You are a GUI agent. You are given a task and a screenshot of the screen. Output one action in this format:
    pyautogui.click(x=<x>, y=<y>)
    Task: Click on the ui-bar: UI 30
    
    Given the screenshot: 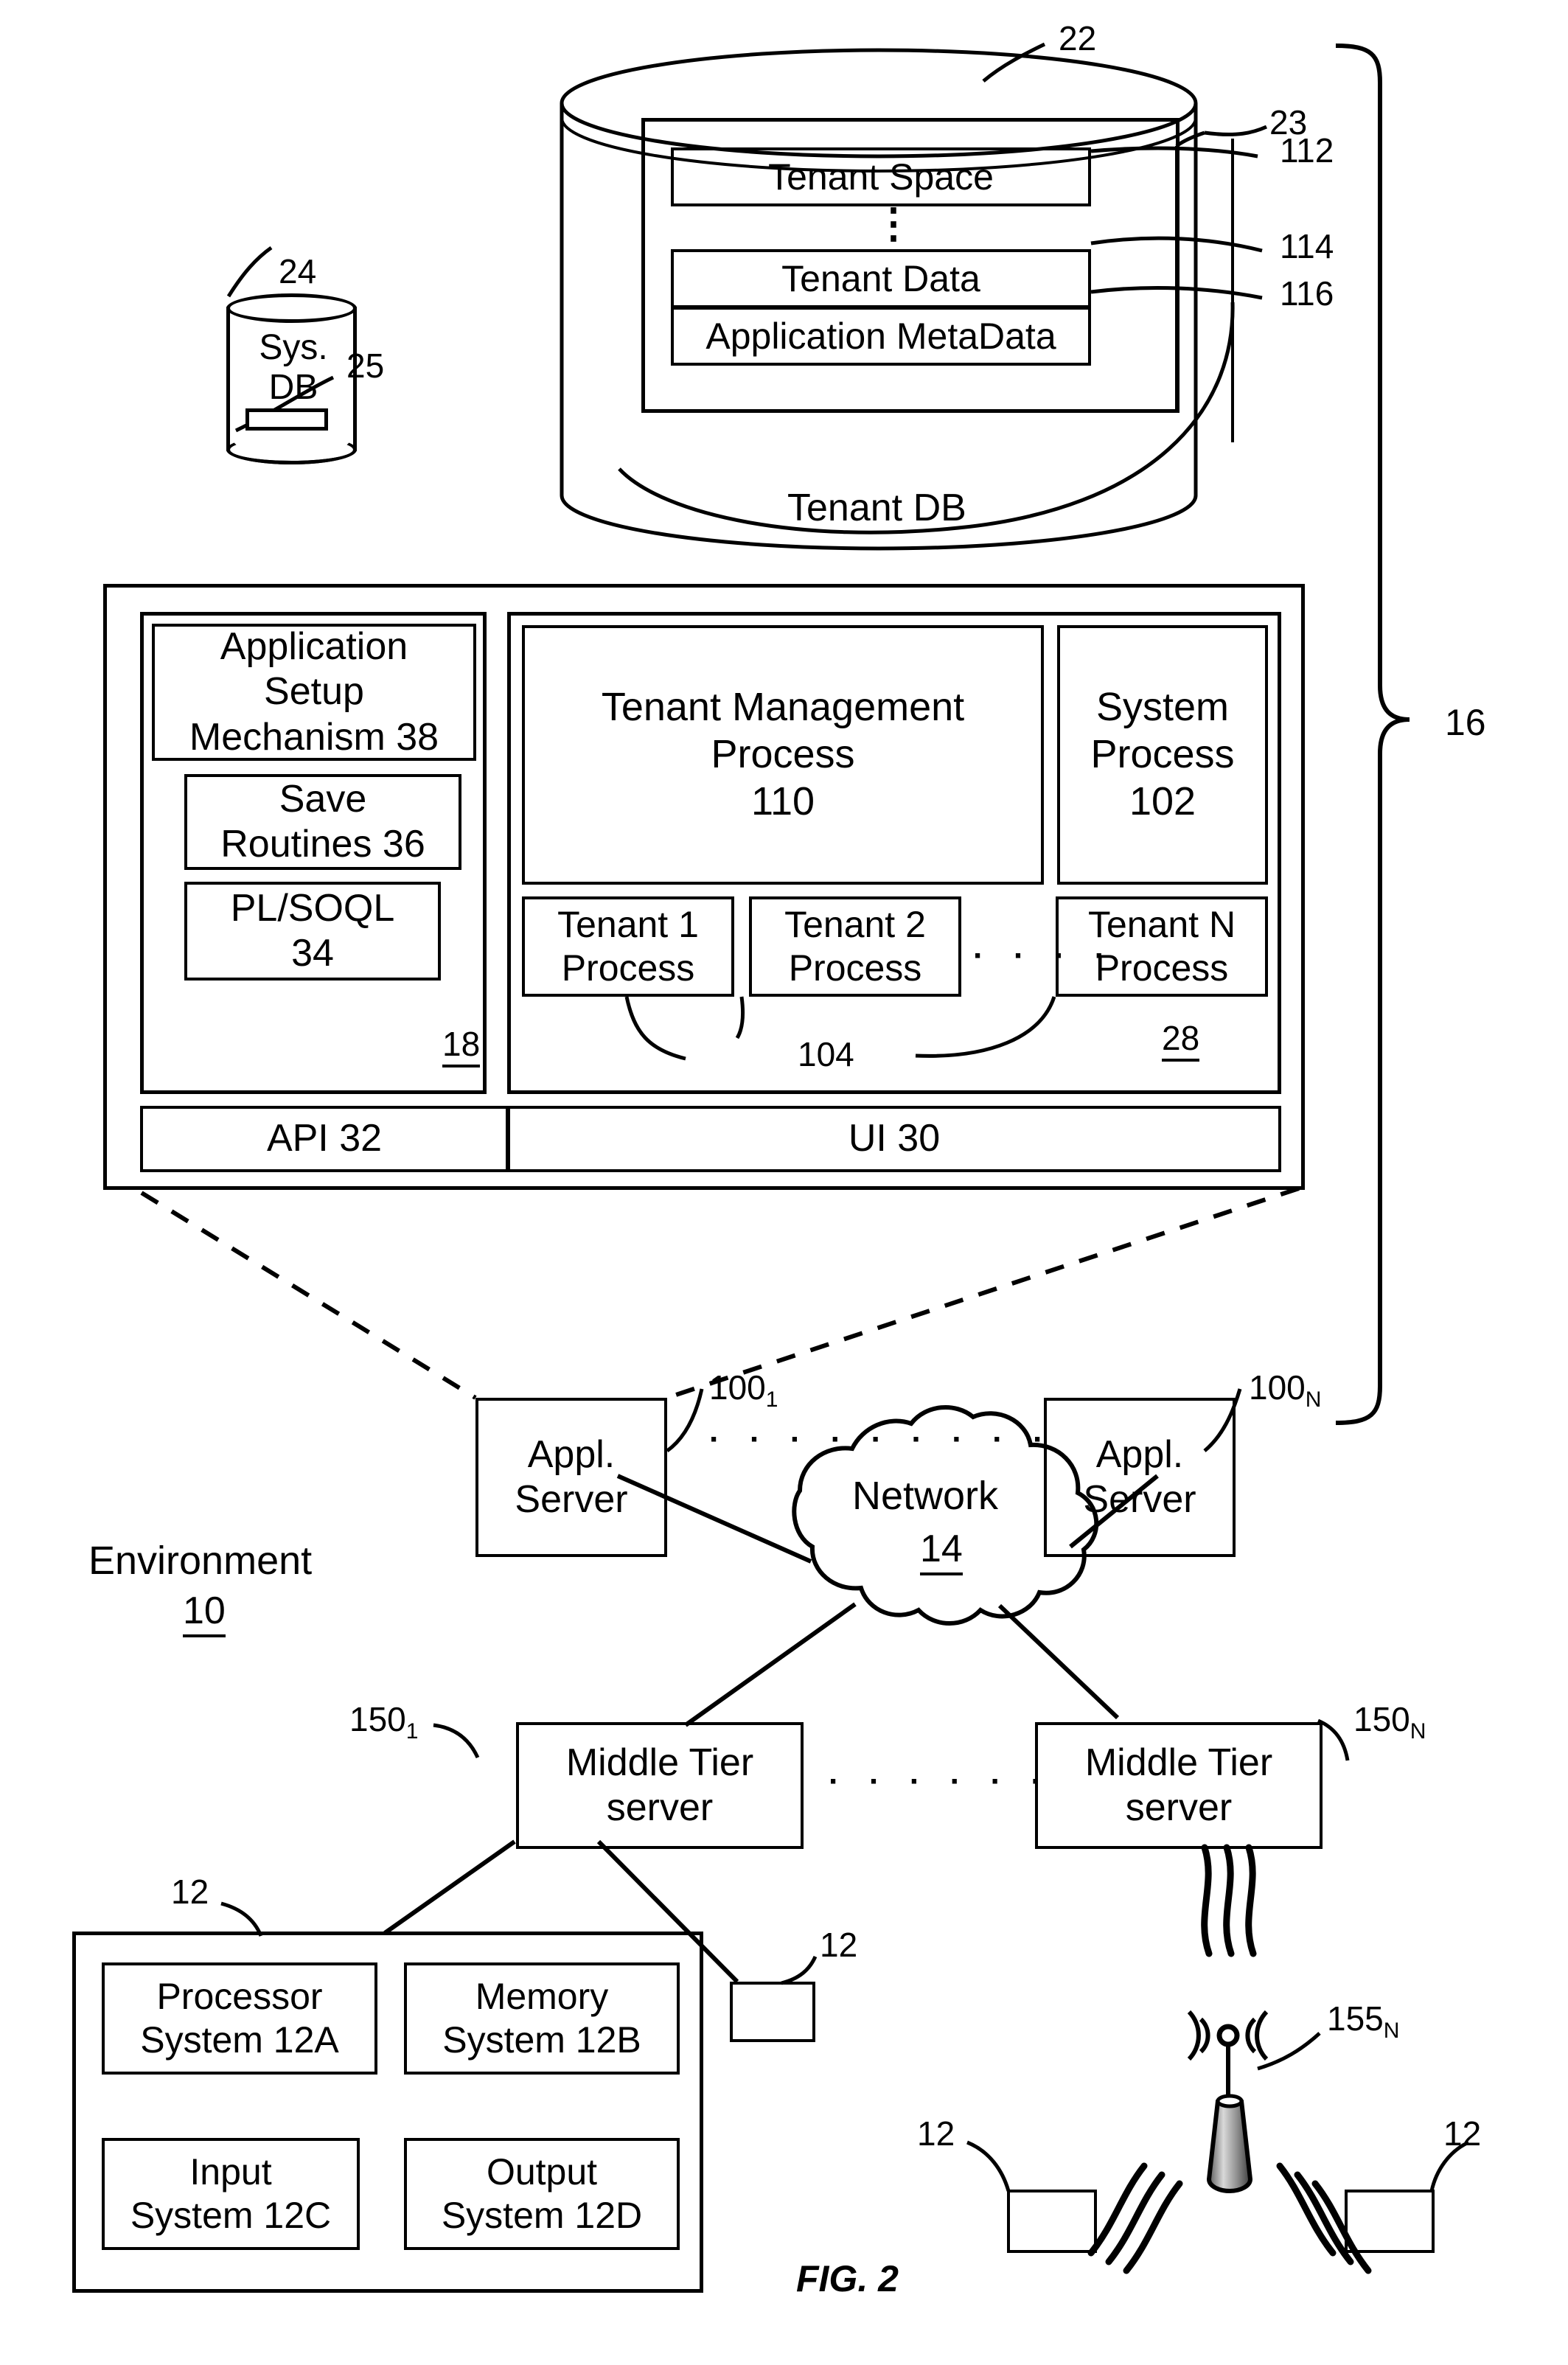 What is the action you would take?
    pyautogui.click(x=894, y=1139)
    